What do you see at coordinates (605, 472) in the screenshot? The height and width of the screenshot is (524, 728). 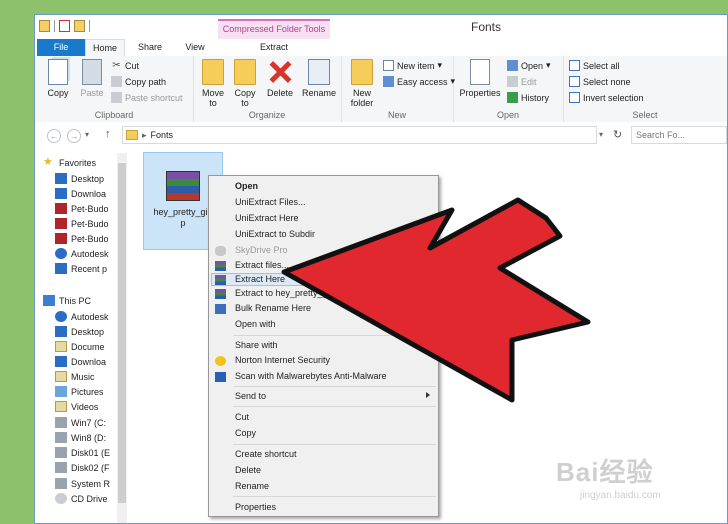 I see `baidu-watermark: Bai经验` at bounding box center [605, 472].